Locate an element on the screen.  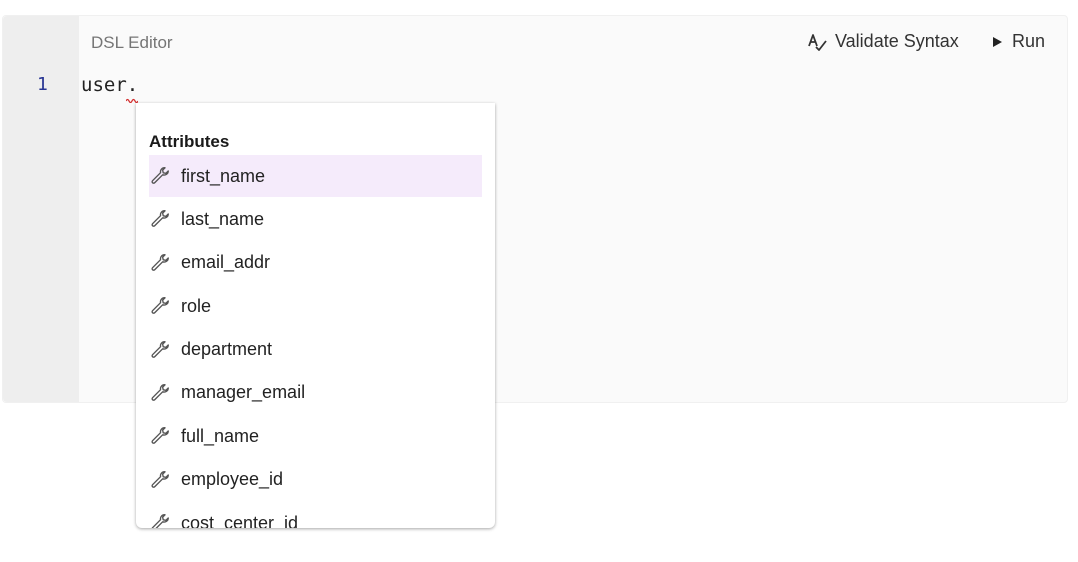
suggest-item: manager_email is located at coordinates (315, 393).